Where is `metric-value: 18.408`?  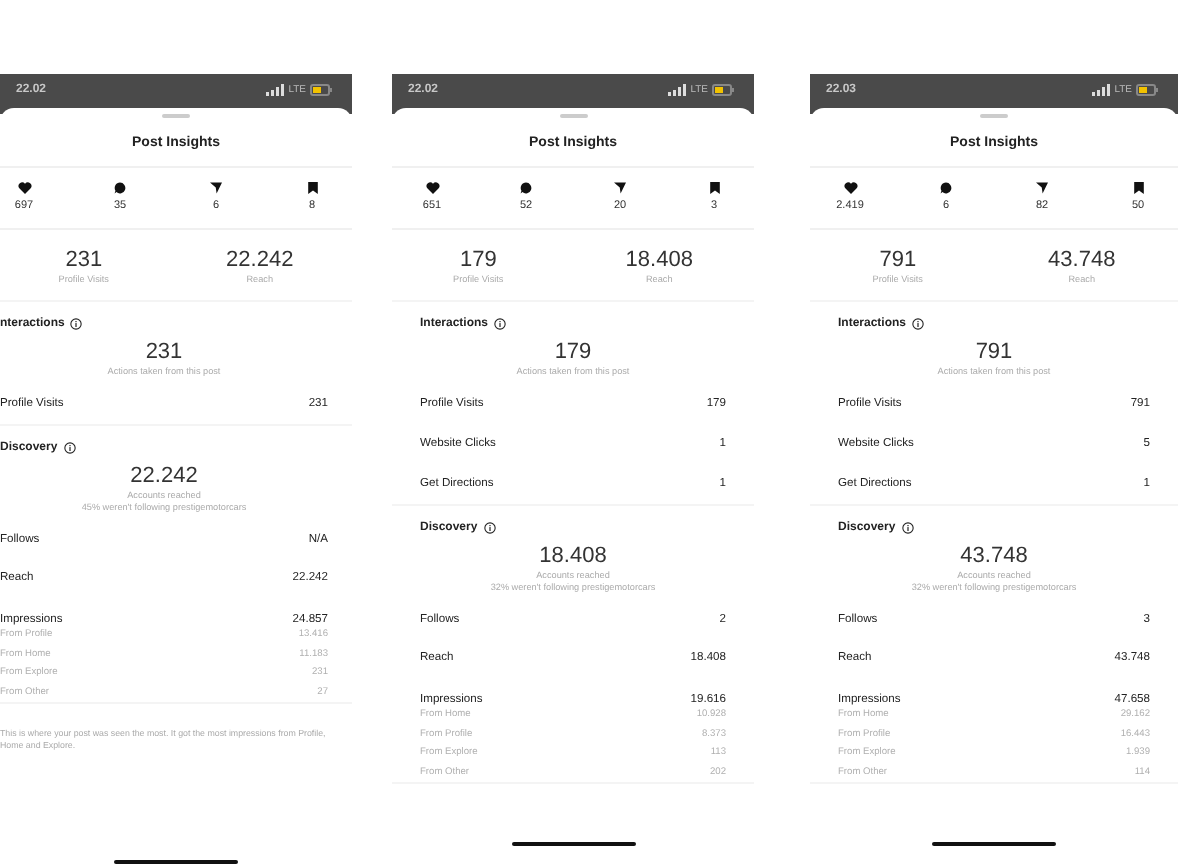
metric-value: 18.408 is located at coordinates (659, 260).